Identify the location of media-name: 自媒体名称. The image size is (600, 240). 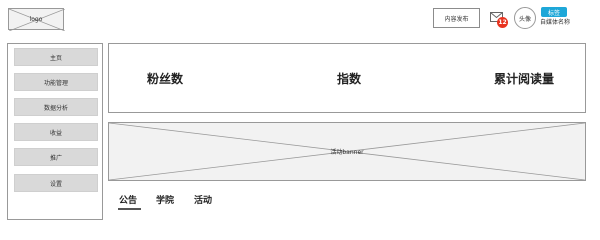
(555, 22).